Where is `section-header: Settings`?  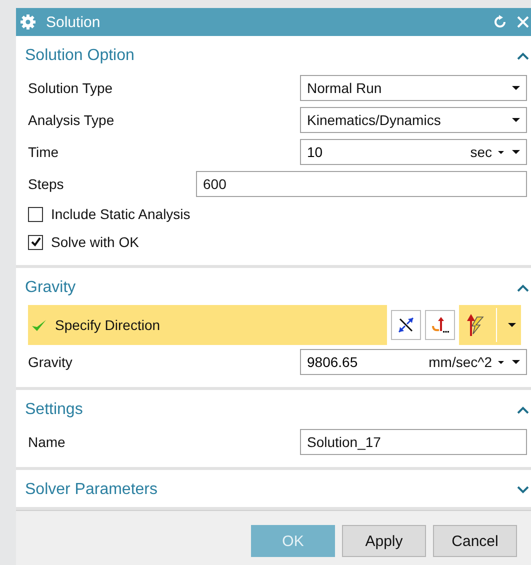 section-header: Settings is located at coordinates (273, 408).